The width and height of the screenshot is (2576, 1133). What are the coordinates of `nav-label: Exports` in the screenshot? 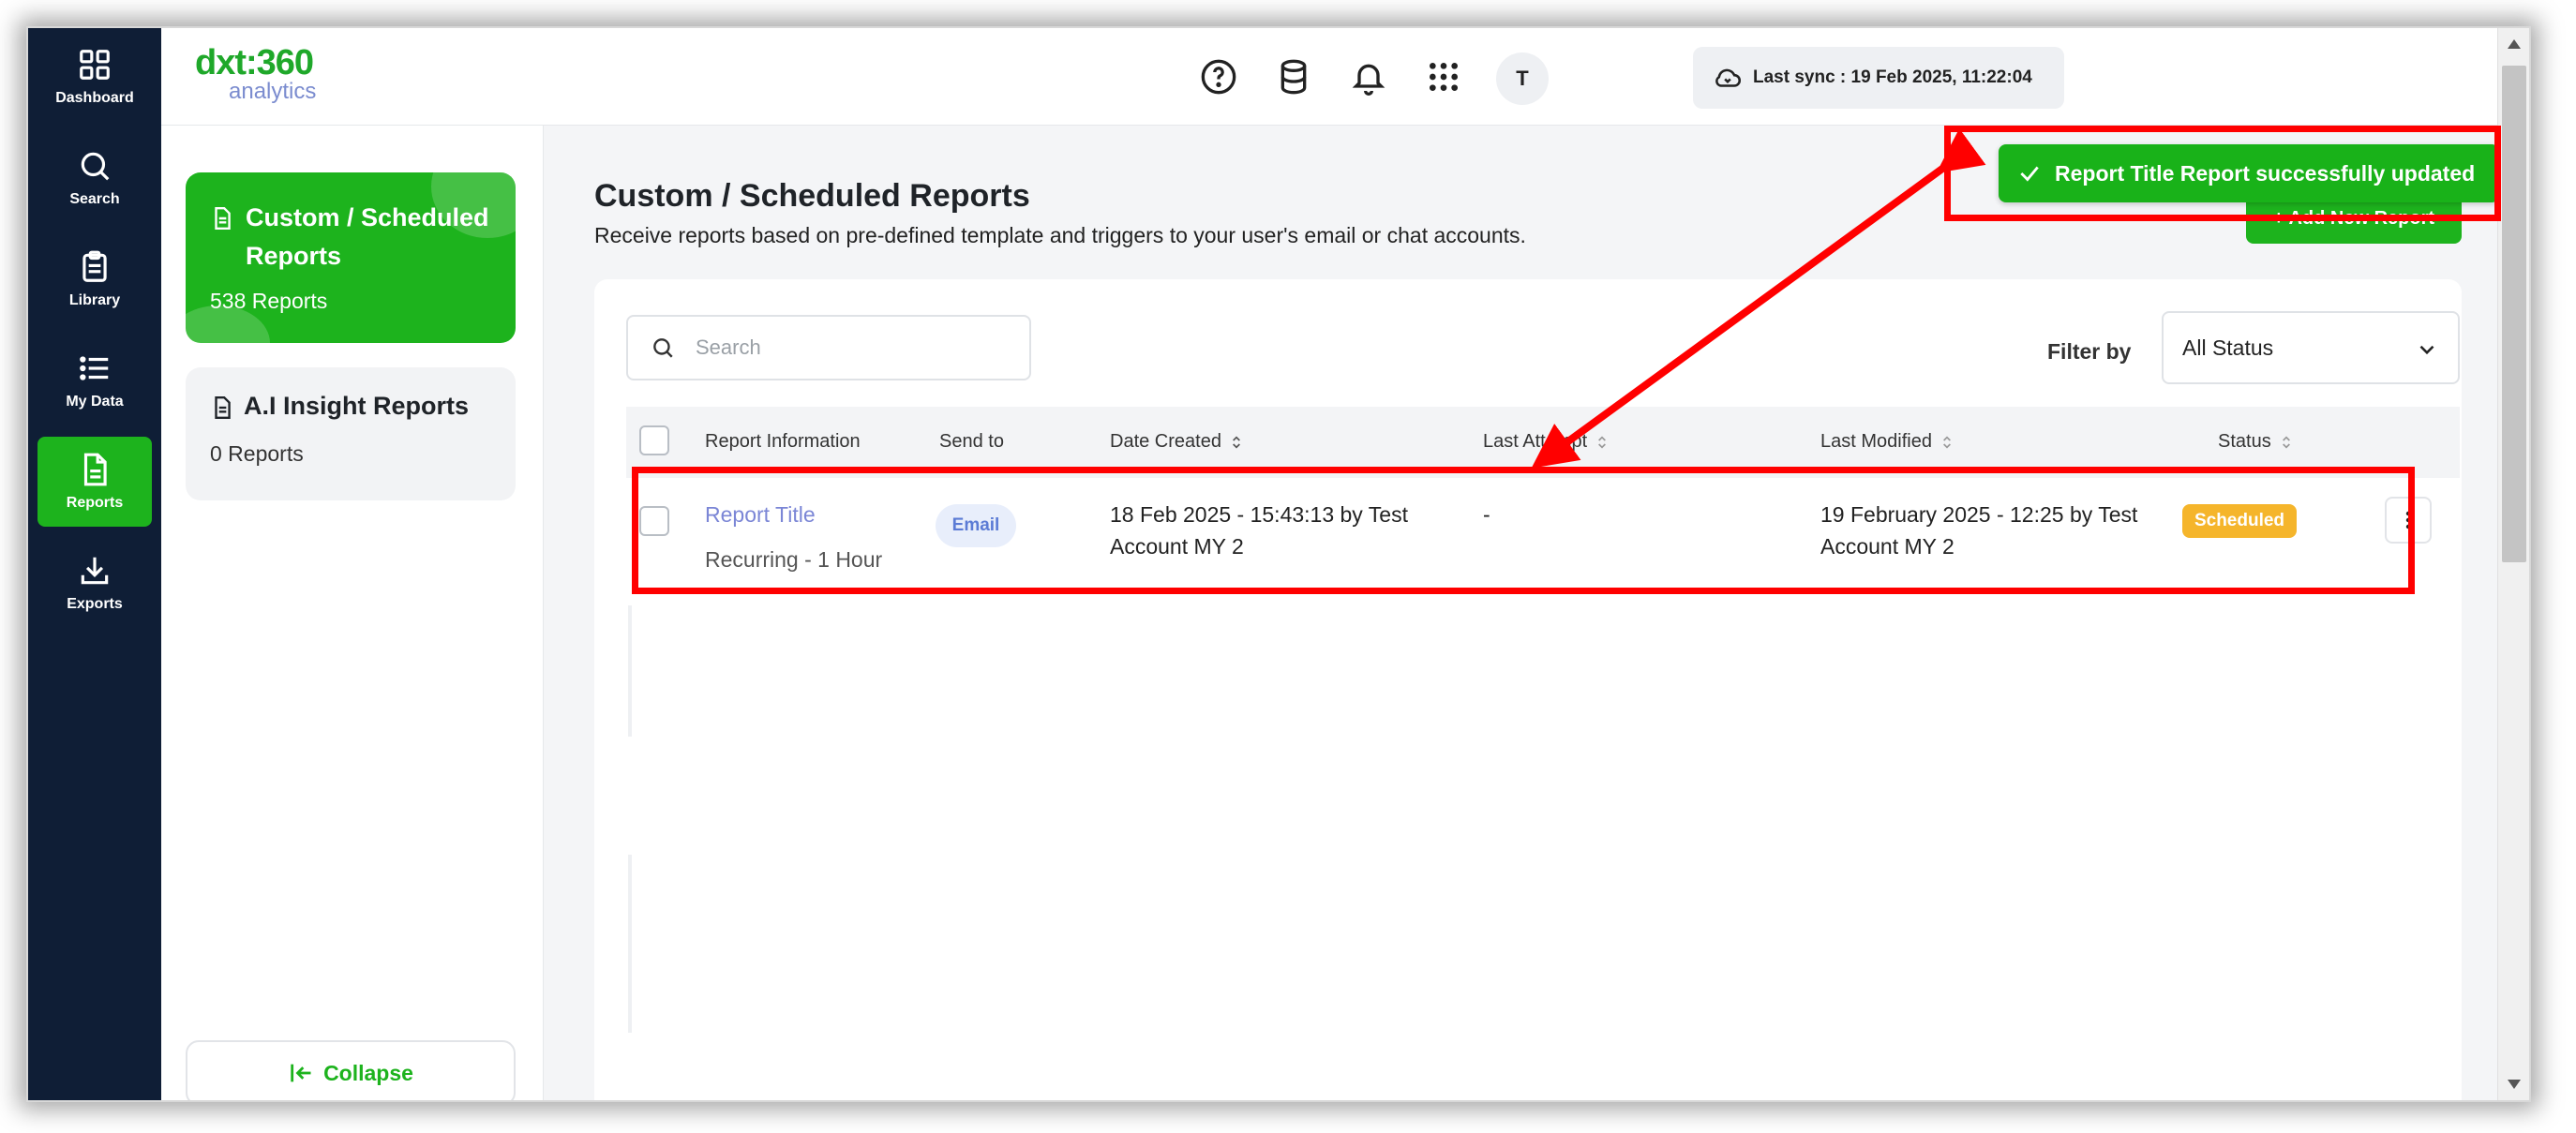 It's located at (95, 604).